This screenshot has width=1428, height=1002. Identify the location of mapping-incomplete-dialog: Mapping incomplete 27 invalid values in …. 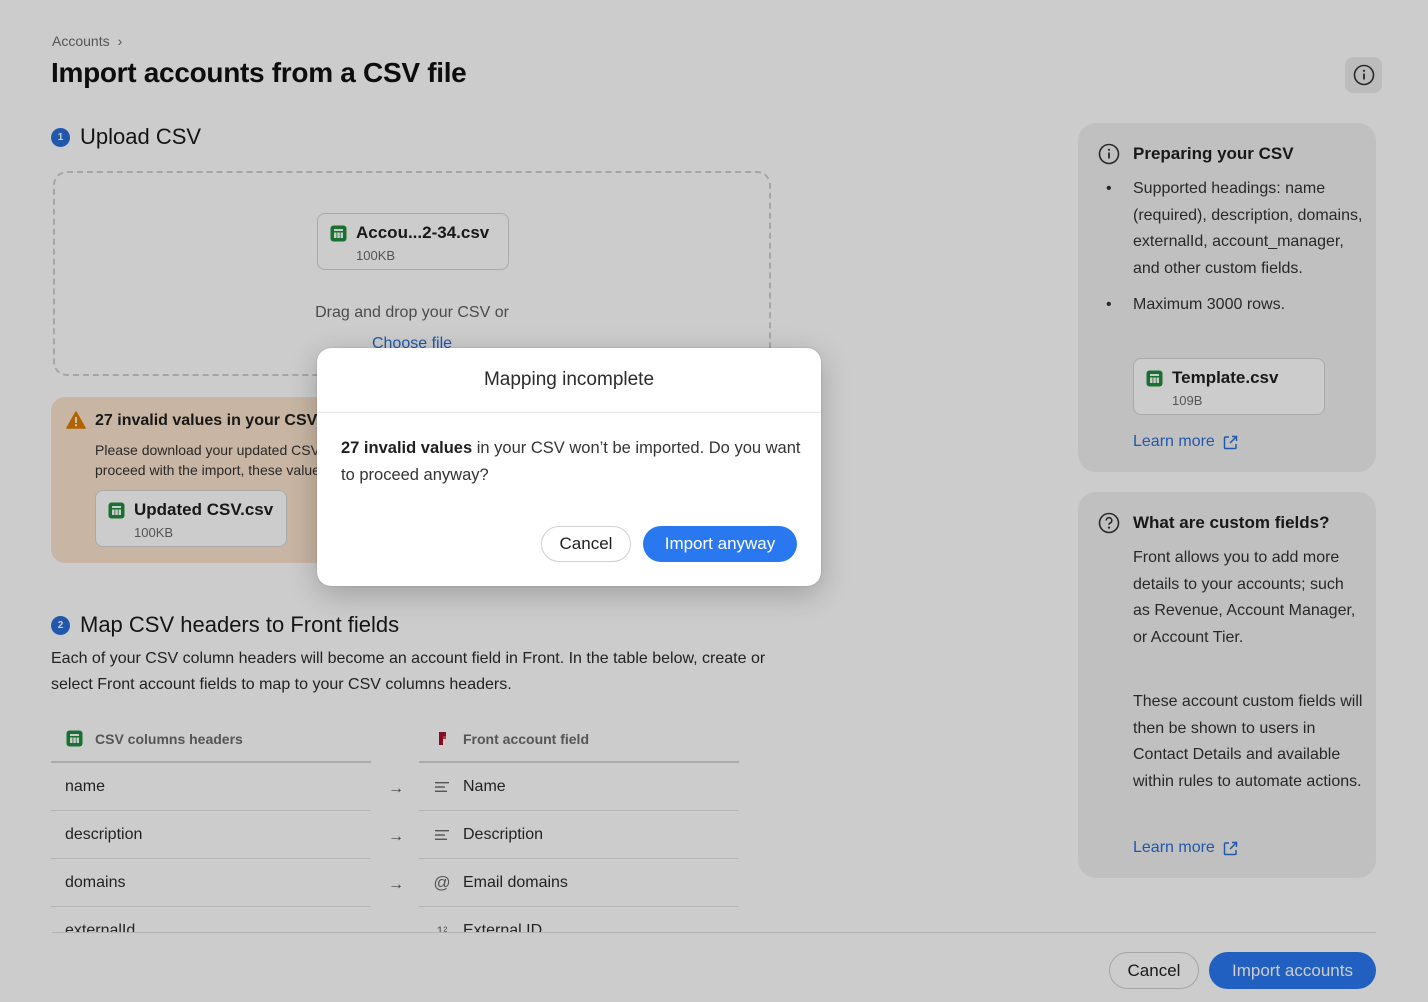
(569, 467).